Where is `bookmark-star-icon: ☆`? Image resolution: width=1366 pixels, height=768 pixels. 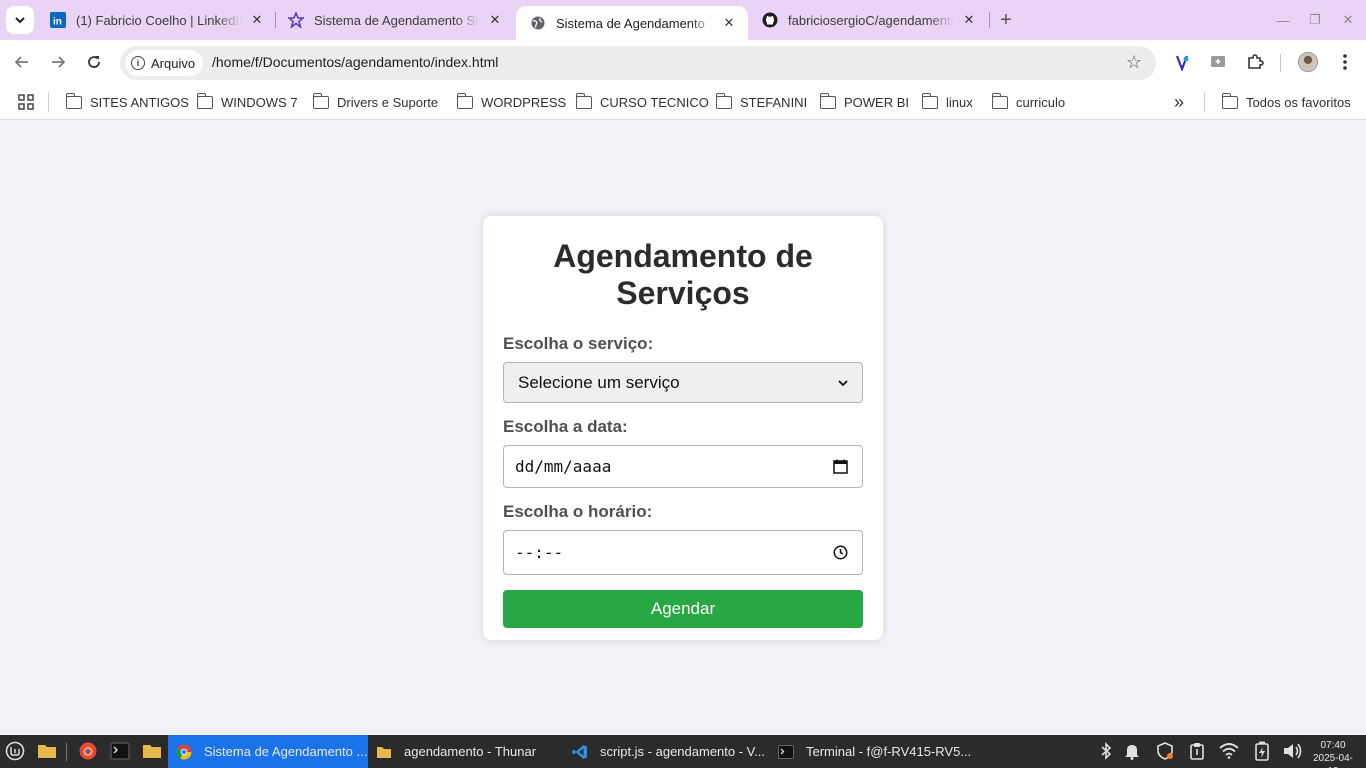
bookmark-star-icon: ☆ is located at coordinates (1134, 62).